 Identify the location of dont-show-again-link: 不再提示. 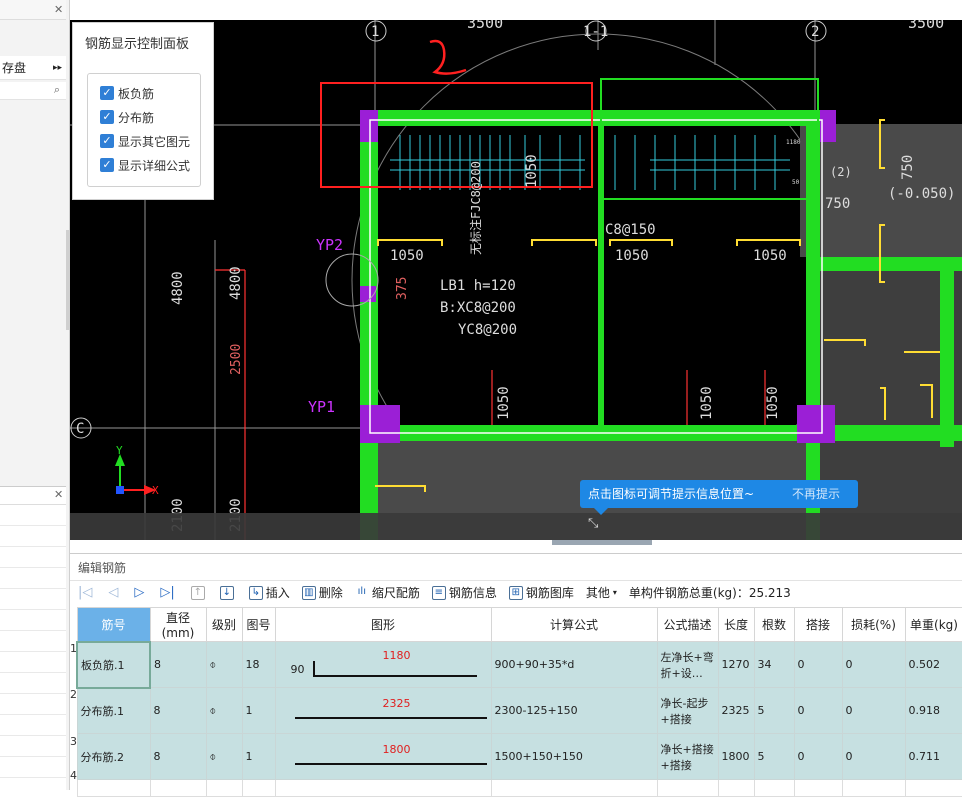
(816, 494).